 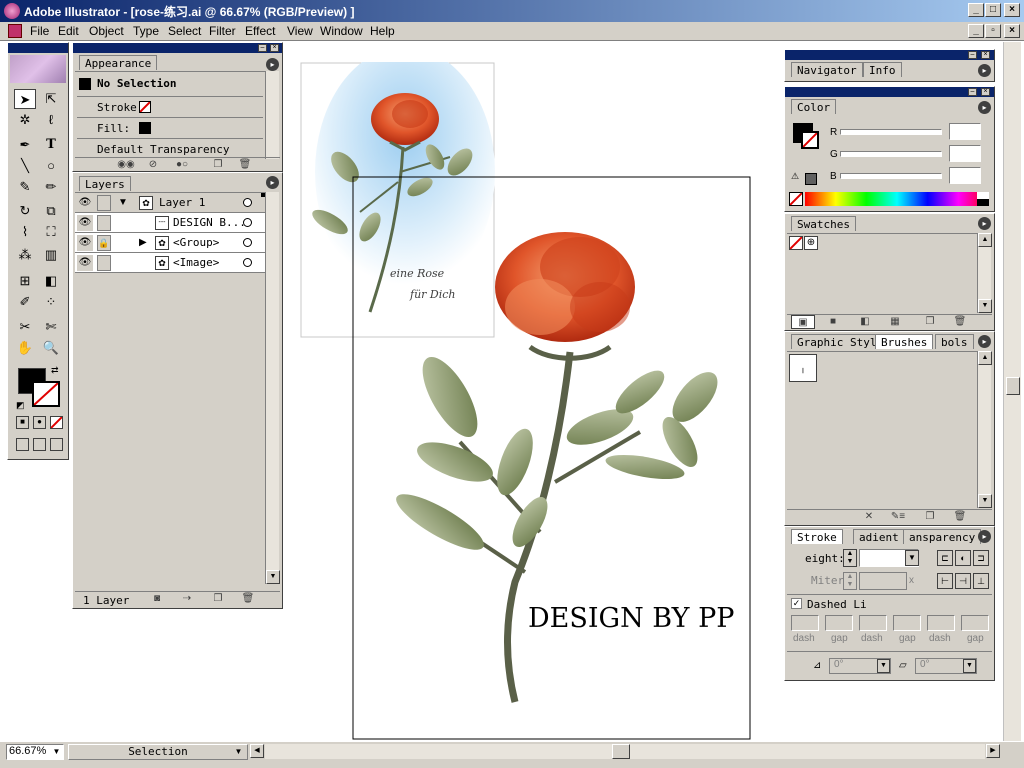 I want to click on doc-close-button: ×, so click(x=1012, y=31).